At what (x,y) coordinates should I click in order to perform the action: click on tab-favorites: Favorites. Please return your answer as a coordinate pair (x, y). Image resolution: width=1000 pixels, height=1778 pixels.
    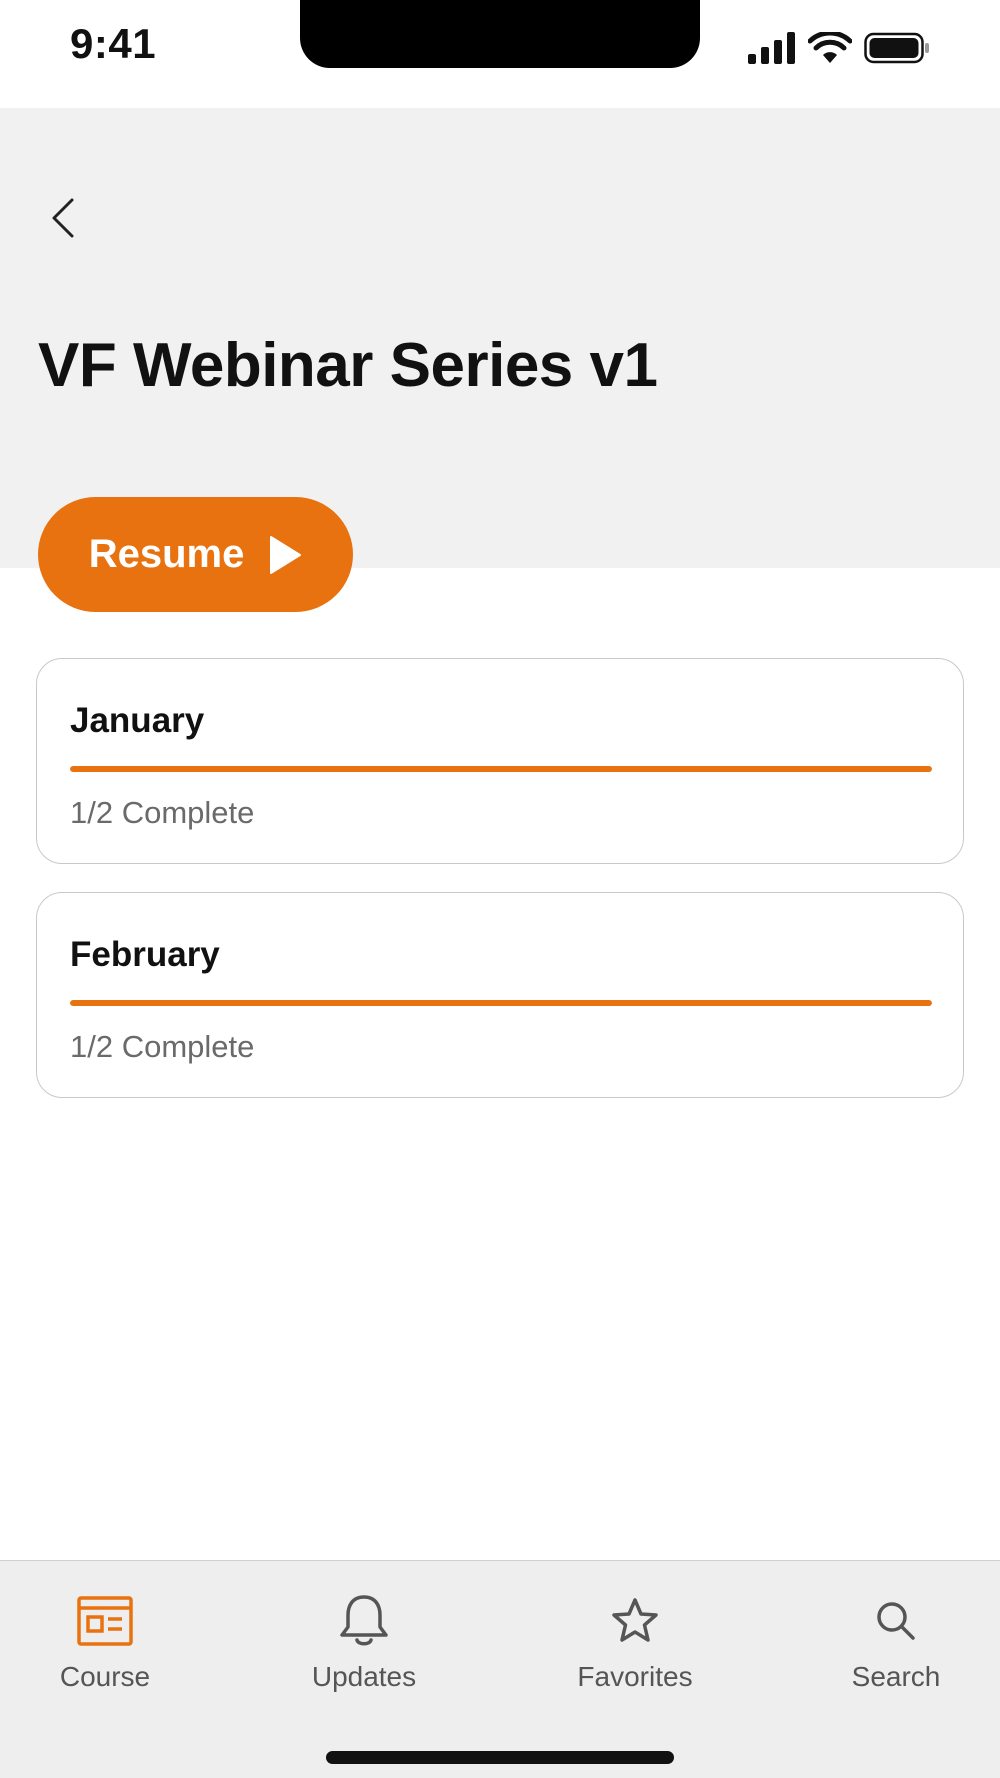
    Looking at the image, I should click on (635, 1646).